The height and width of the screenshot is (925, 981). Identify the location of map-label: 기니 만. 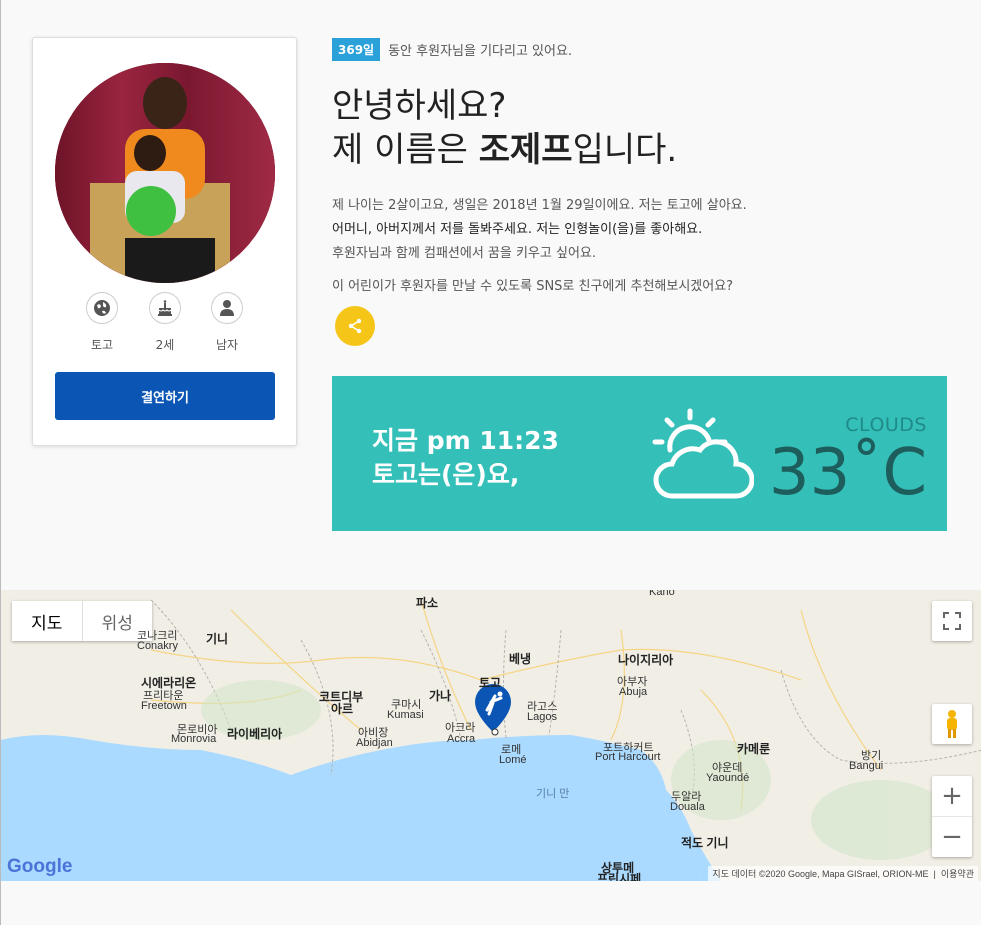
(553, 794).